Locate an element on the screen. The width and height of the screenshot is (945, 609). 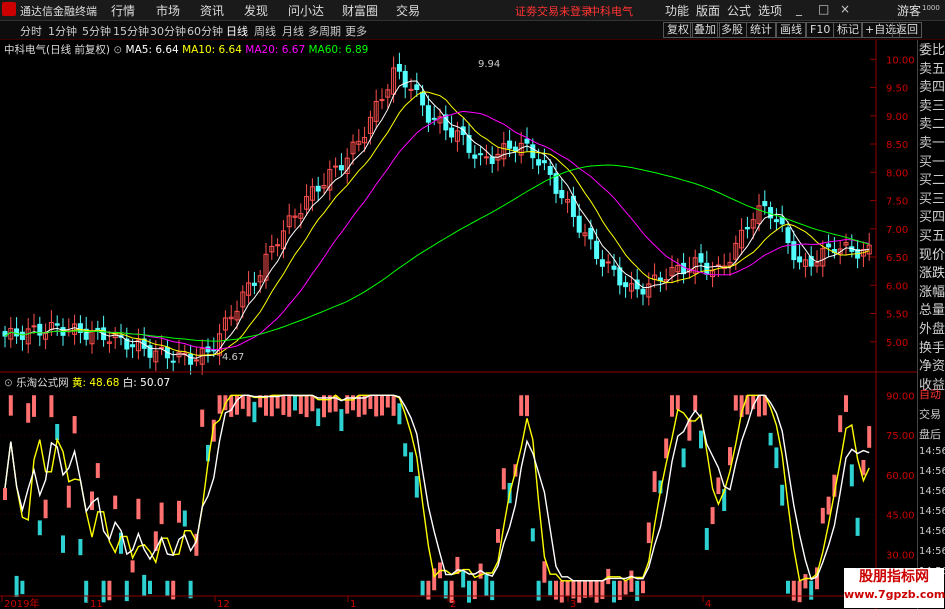
current-stock-name: 中科电气 is located at coordinates (611, 11).